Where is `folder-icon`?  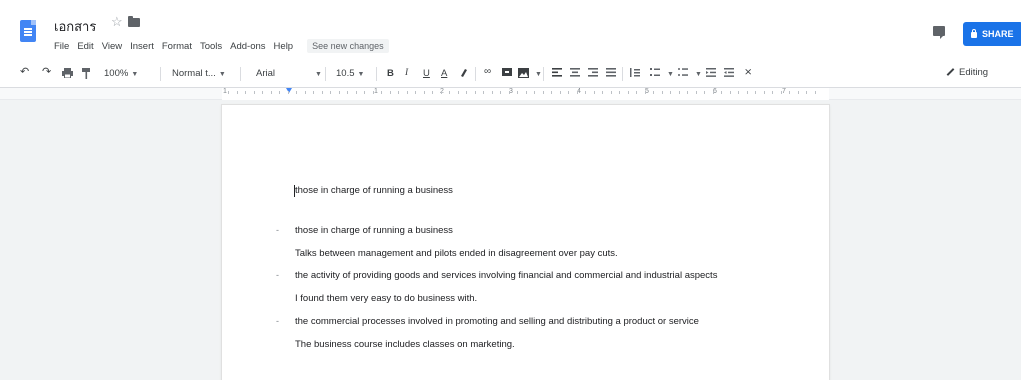 folder-icon is located at coordinates (134, 21).